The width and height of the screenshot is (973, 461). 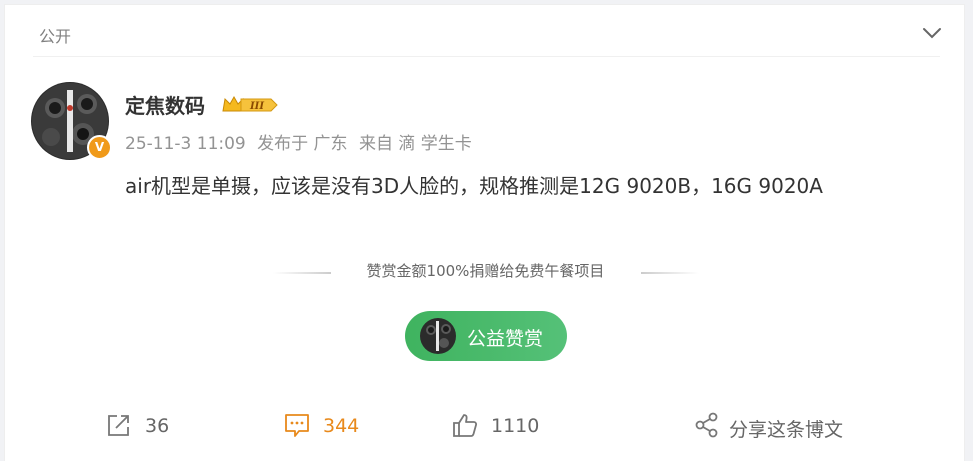 What do you see at coordinates (485, 271) in the screenshot?
I see `reward-notice: 赞赏金额100%捐赠给免费午餐项目` at bounding box center [485, 271].